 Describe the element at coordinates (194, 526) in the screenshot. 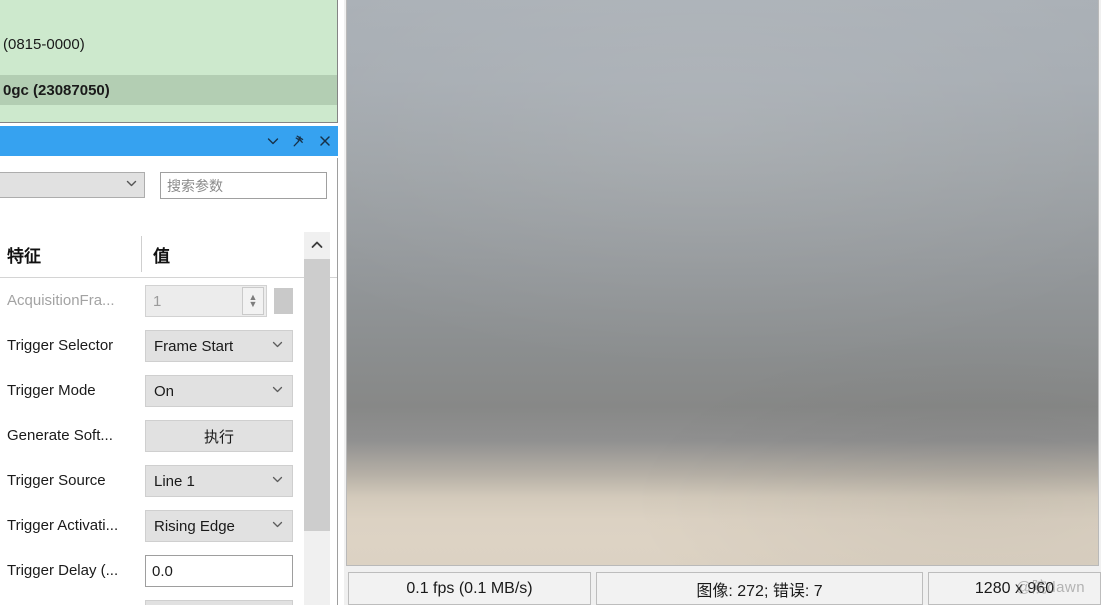

I see `param-value: Rising Edge` at that location.